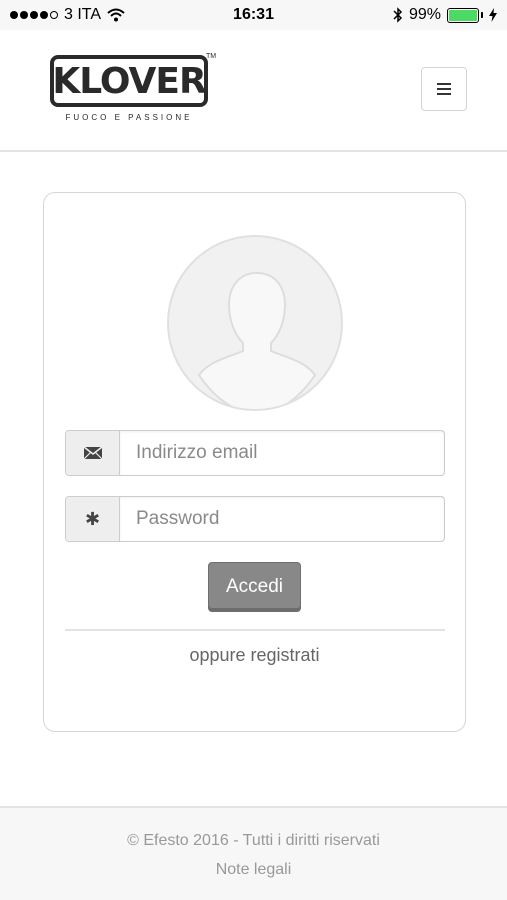  Describe the element at coordinates (282, 453) in the screenshot. I see `email-input` at that location.